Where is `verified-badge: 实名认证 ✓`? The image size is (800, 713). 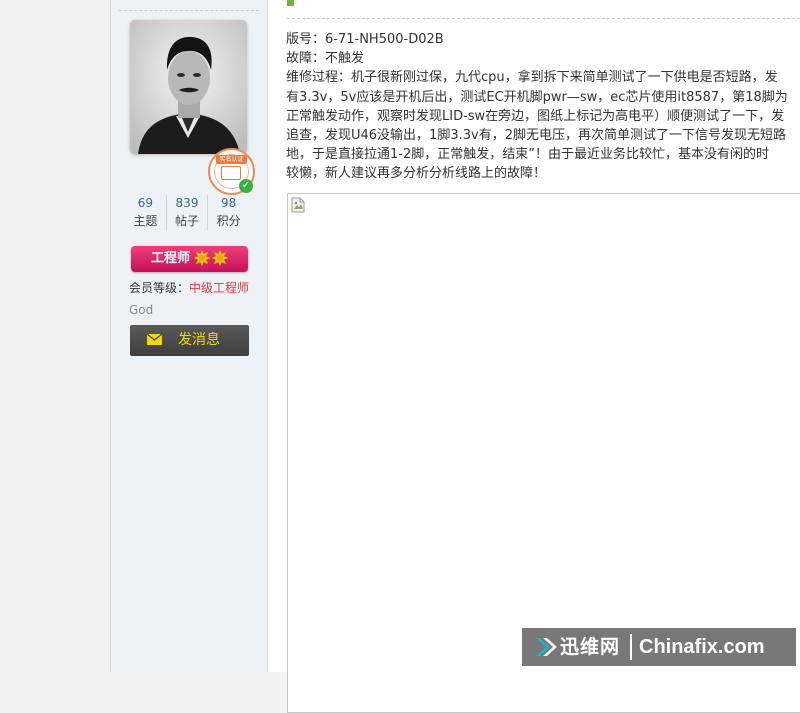 verified-badge: 实名认证 ✓ is located at coordinates (231, 171).